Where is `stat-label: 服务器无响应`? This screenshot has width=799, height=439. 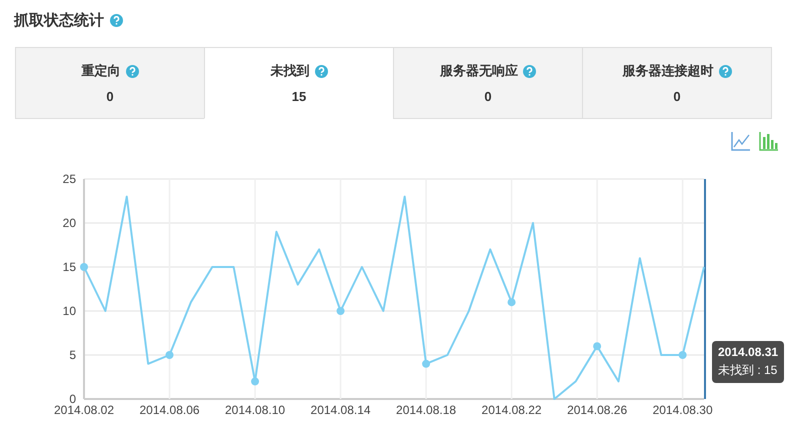 stat-label: 服务器无响应 is located at coordinates (479, 71).